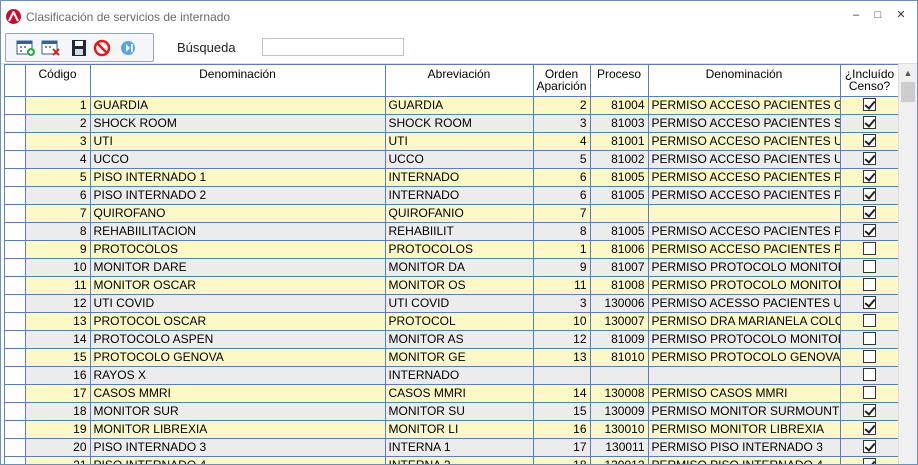 This screenshot has width=918, height=465. I want to click on cell-codigo: 5, so click(58, 177).